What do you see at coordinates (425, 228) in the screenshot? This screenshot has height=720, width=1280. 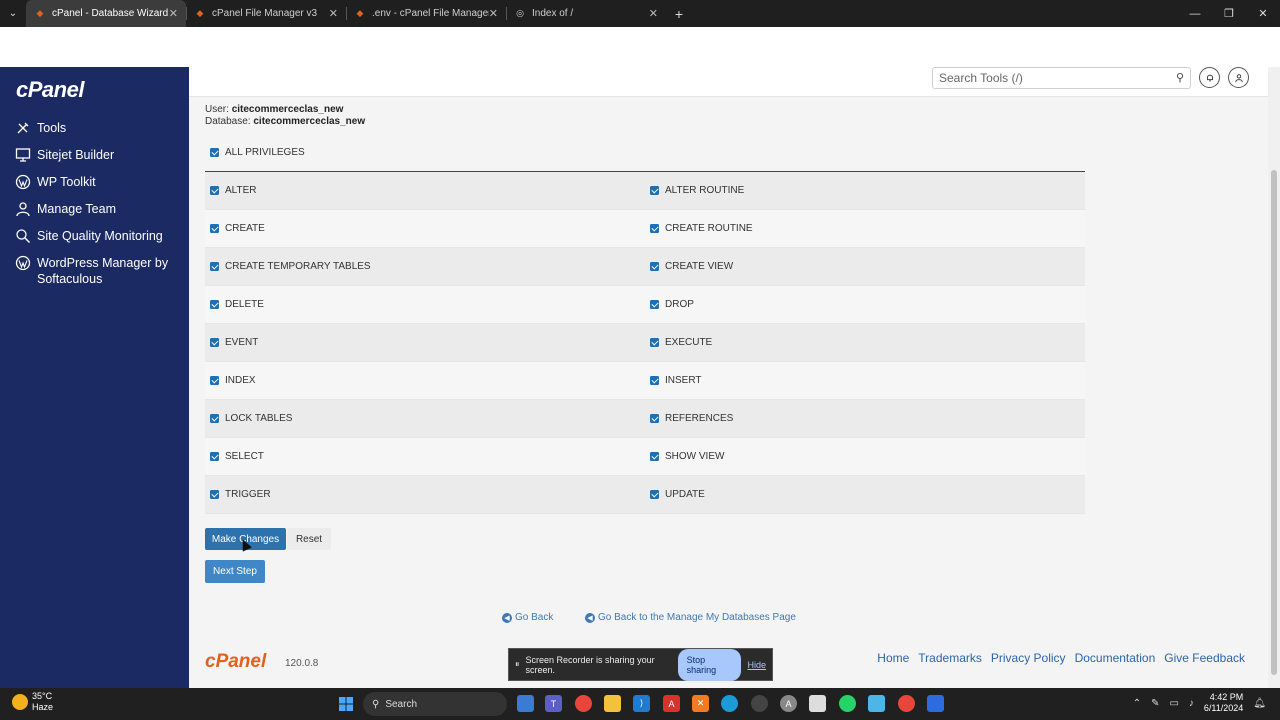 I see `privilege-create: CREATE` at bounding box center [425, 228].